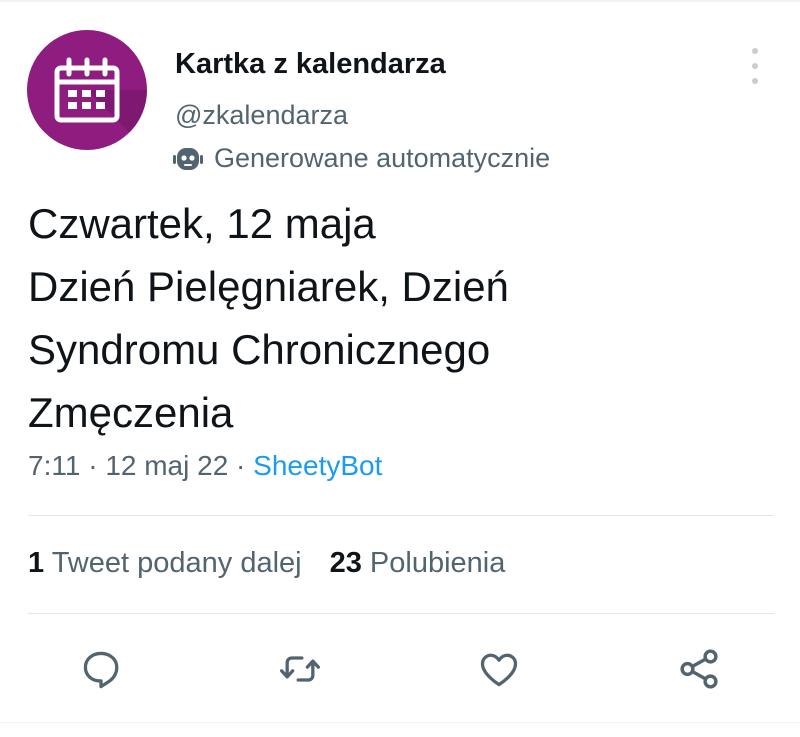 The height and width of the screenshot is (737, 800). I want to click on likes-count: 23, so click(345, 563).